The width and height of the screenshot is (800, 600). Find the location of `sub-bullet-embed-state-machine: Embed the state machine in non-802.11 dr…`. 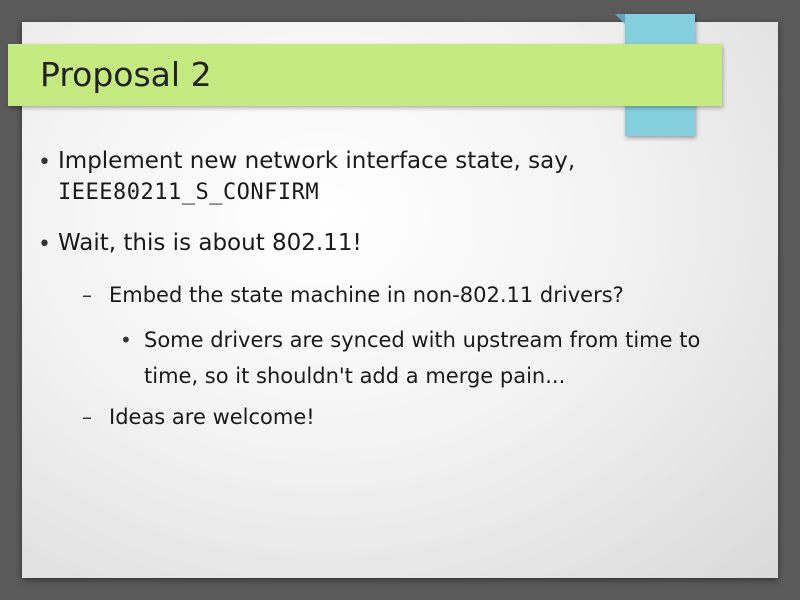

sub-bullet-embed-state-machine: Embed the state machine in non-802.11 dr… is located at coordinates (366, 295).